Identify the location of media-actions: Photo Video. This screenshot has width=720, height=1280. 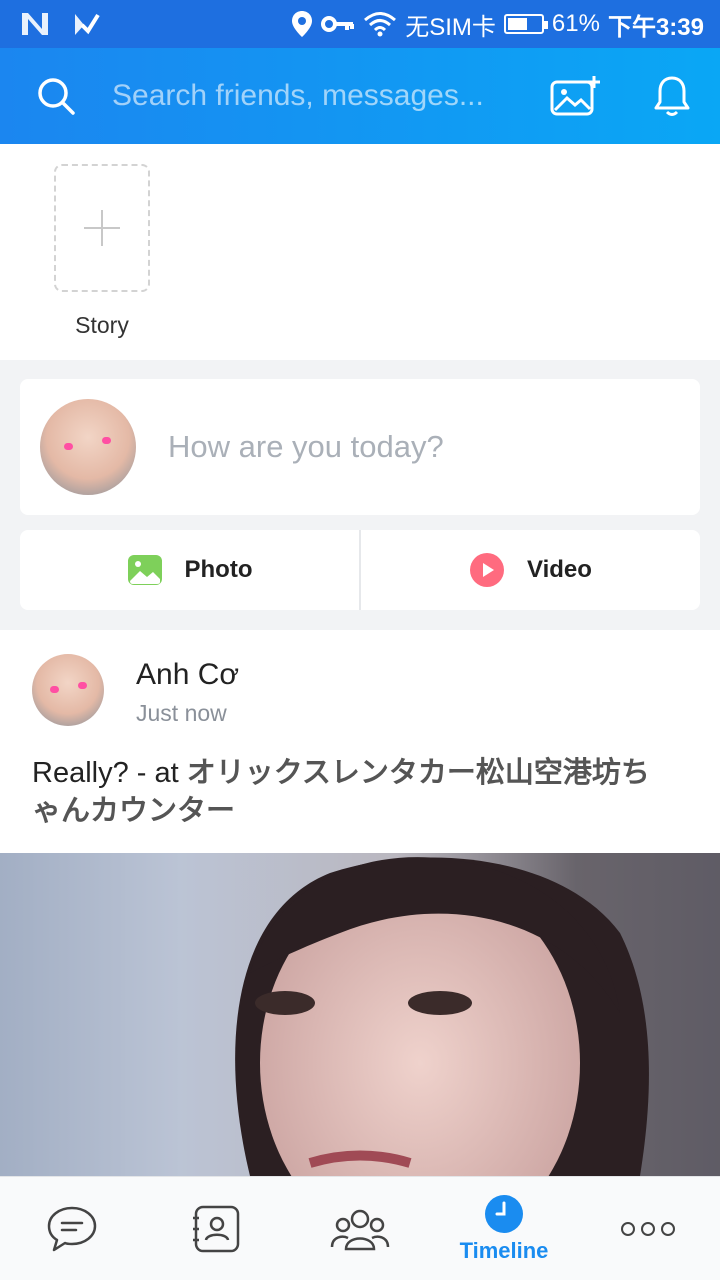
(360, 570).